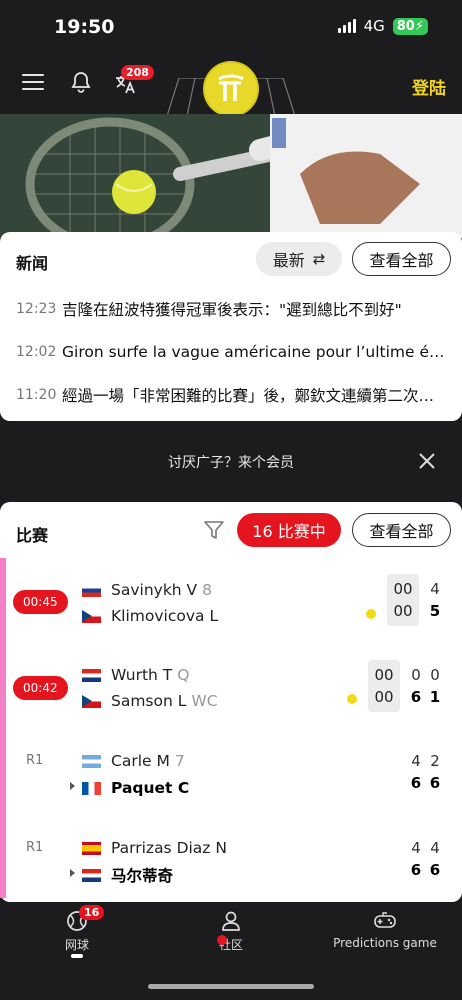 The height and width of the screenshot is (1000, 462). I want to click on ad-bar: 讨厌广子？来个会员, so click(231, 462).